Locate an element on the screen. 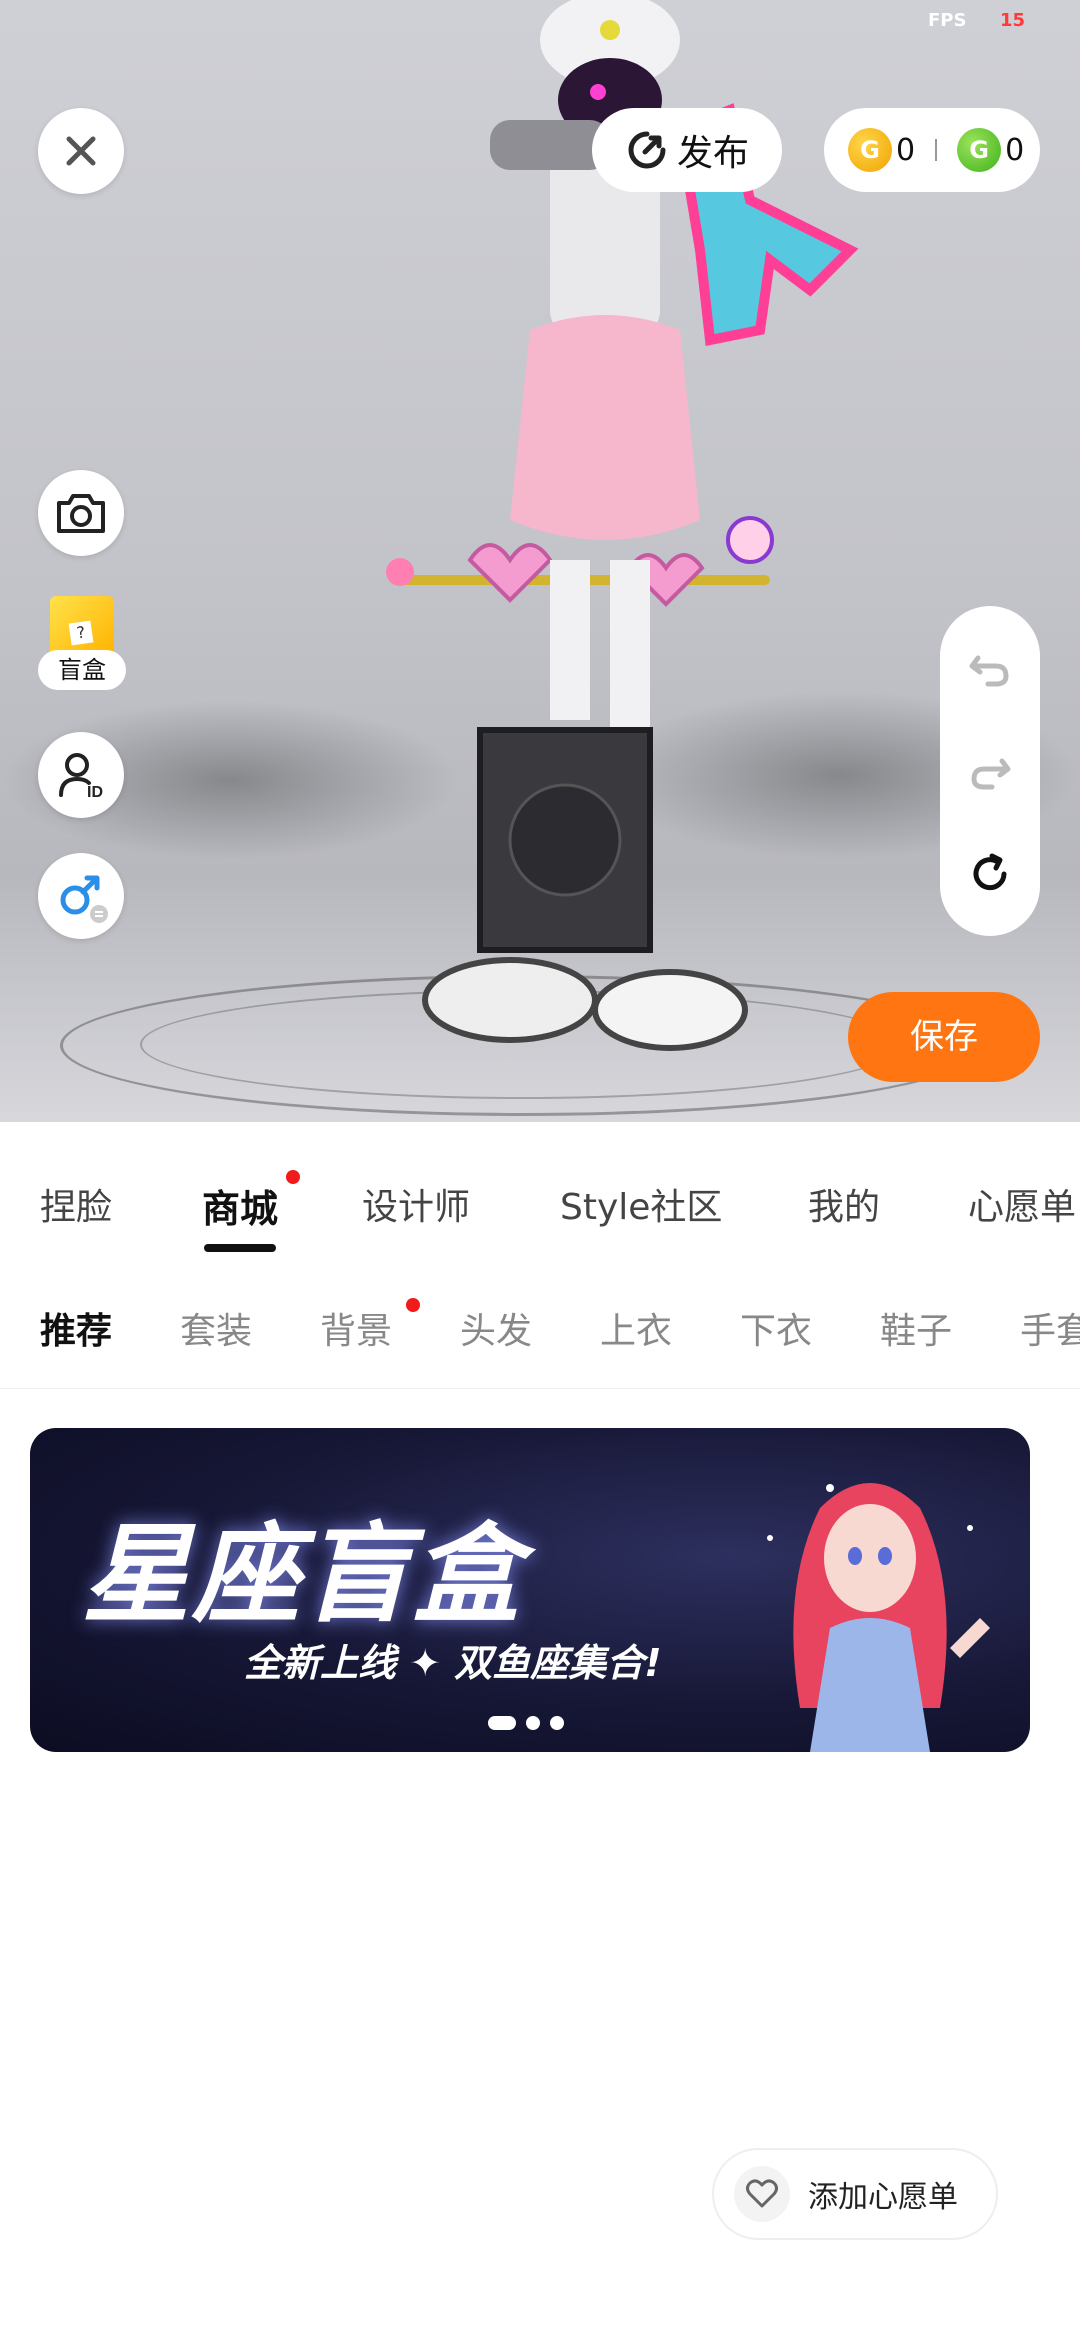 This screenshot has height=2340, width=1080. gender-switch-button is located at coordinates (81, 896).